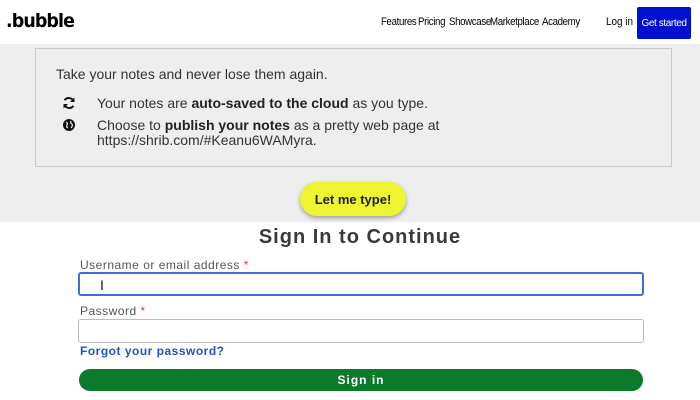 This screenshot has width=700, height=400. Describe the element at coordinates (144, 103) in the screenshot. I see `text-pre: Your notes are` at that location.